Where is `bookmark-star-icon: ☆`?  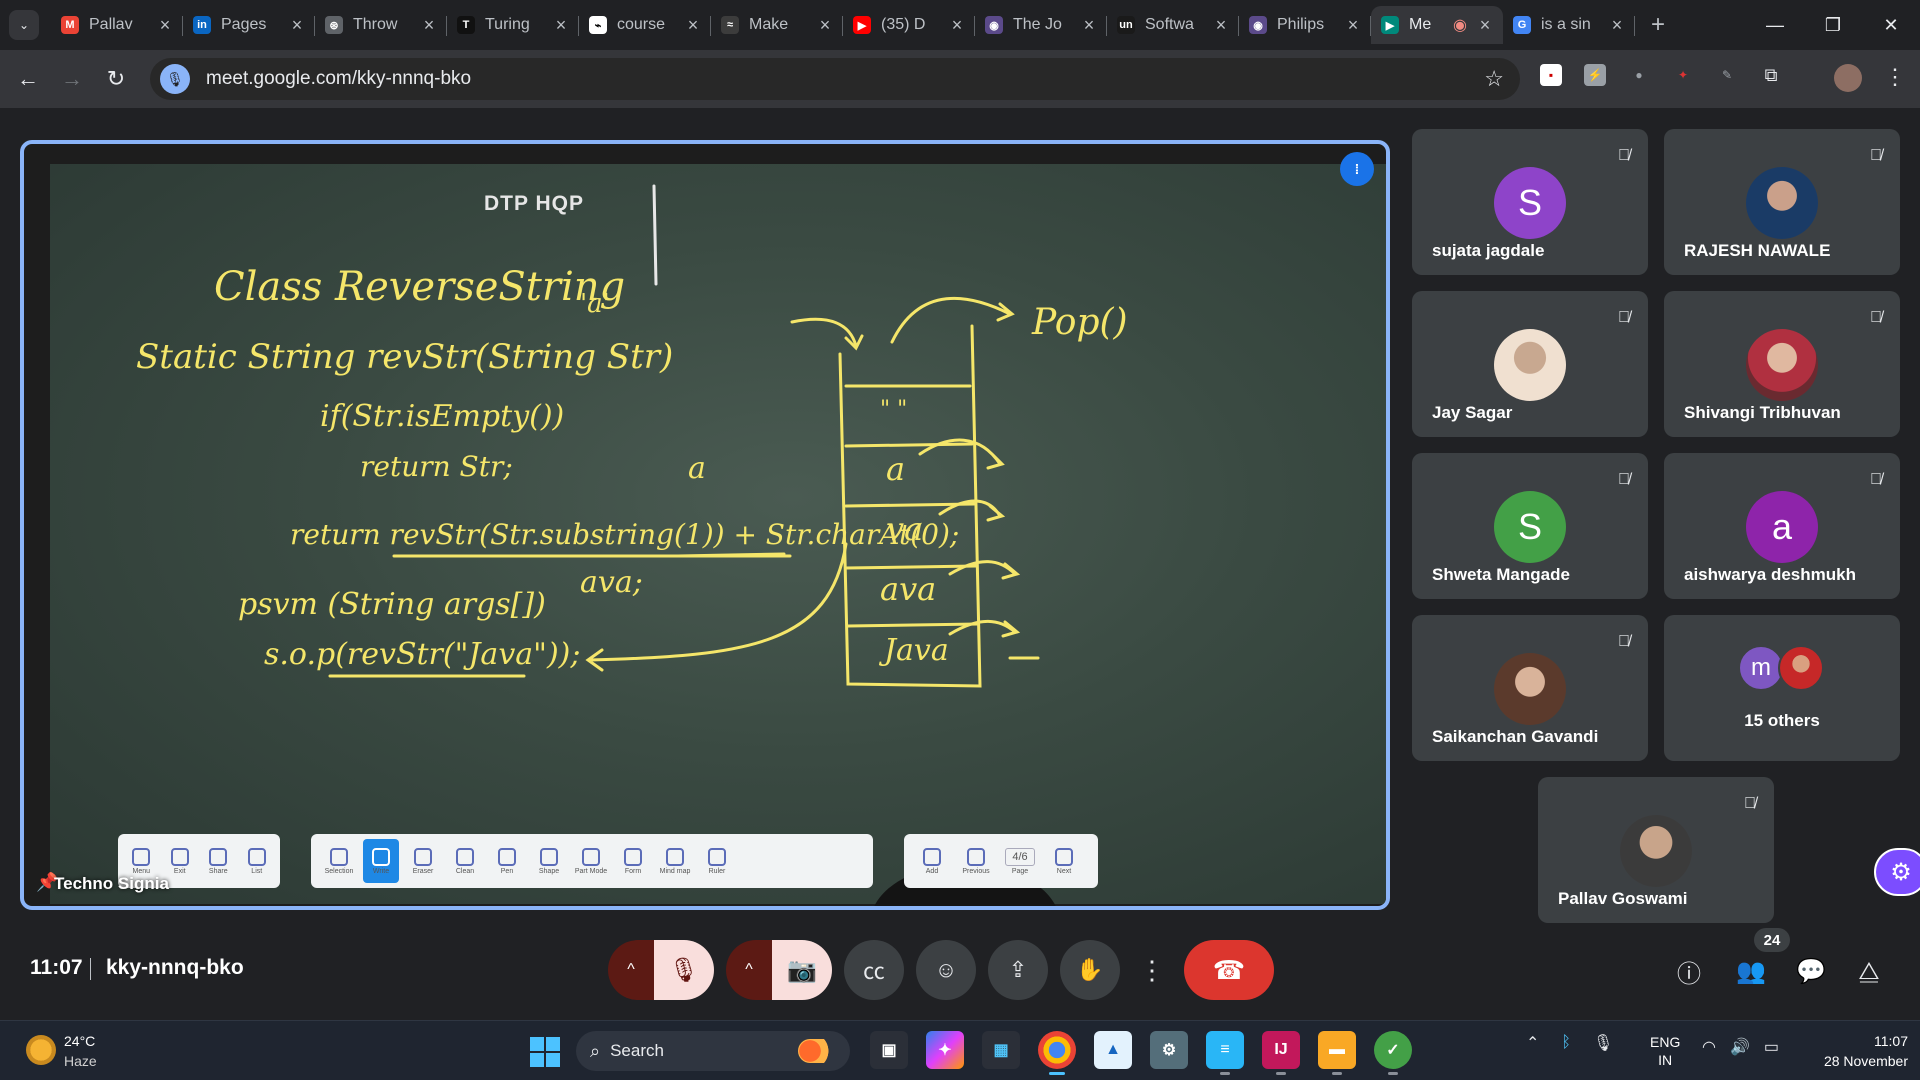
bookmark-star-icon: ☆ is located at coordinates (1494, 79).